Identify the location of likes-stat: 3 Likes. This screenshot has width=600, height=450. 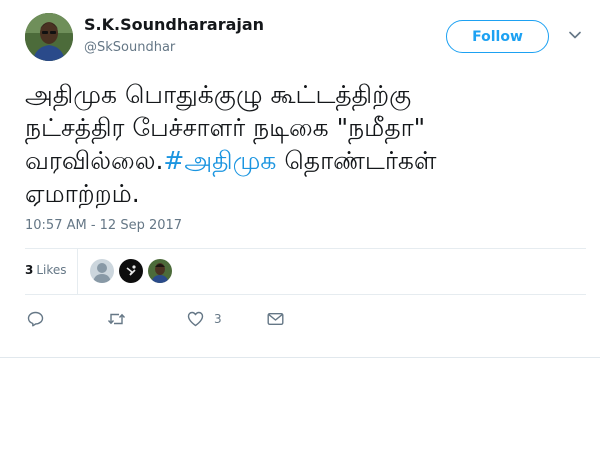
(46, 270).